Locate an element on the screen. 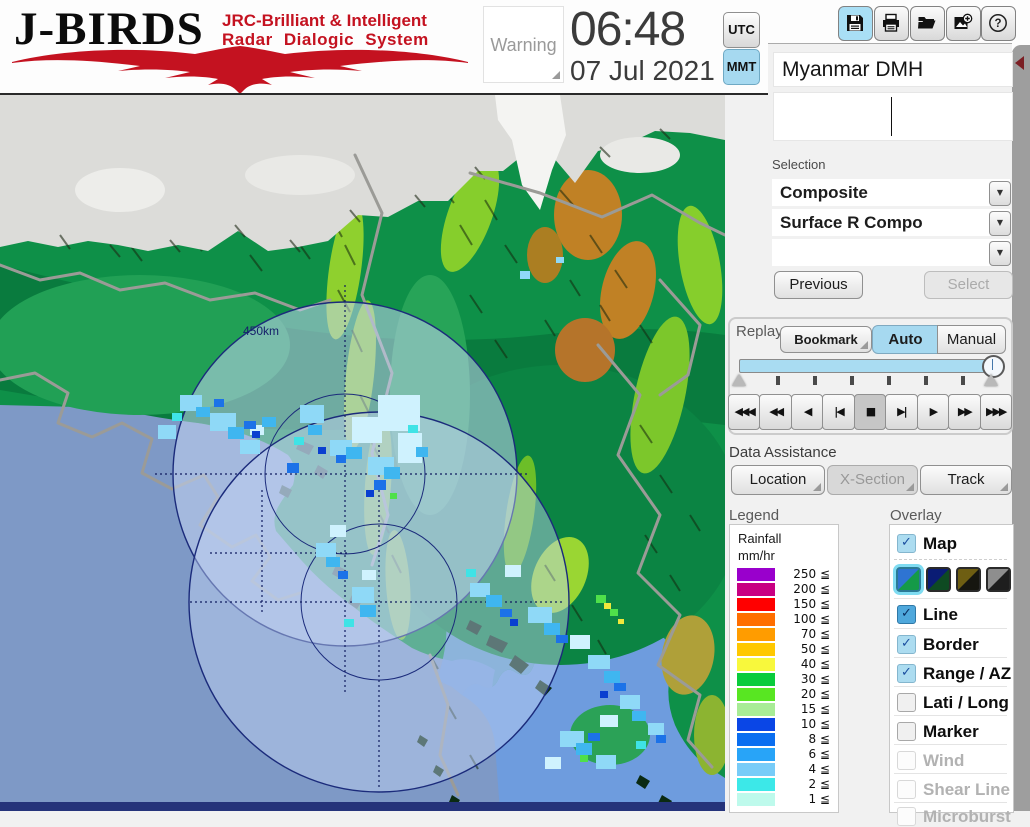 This screenshot has width=1030, height=827. utc-toggle-button: UTC is located at coordinates (741, 30).